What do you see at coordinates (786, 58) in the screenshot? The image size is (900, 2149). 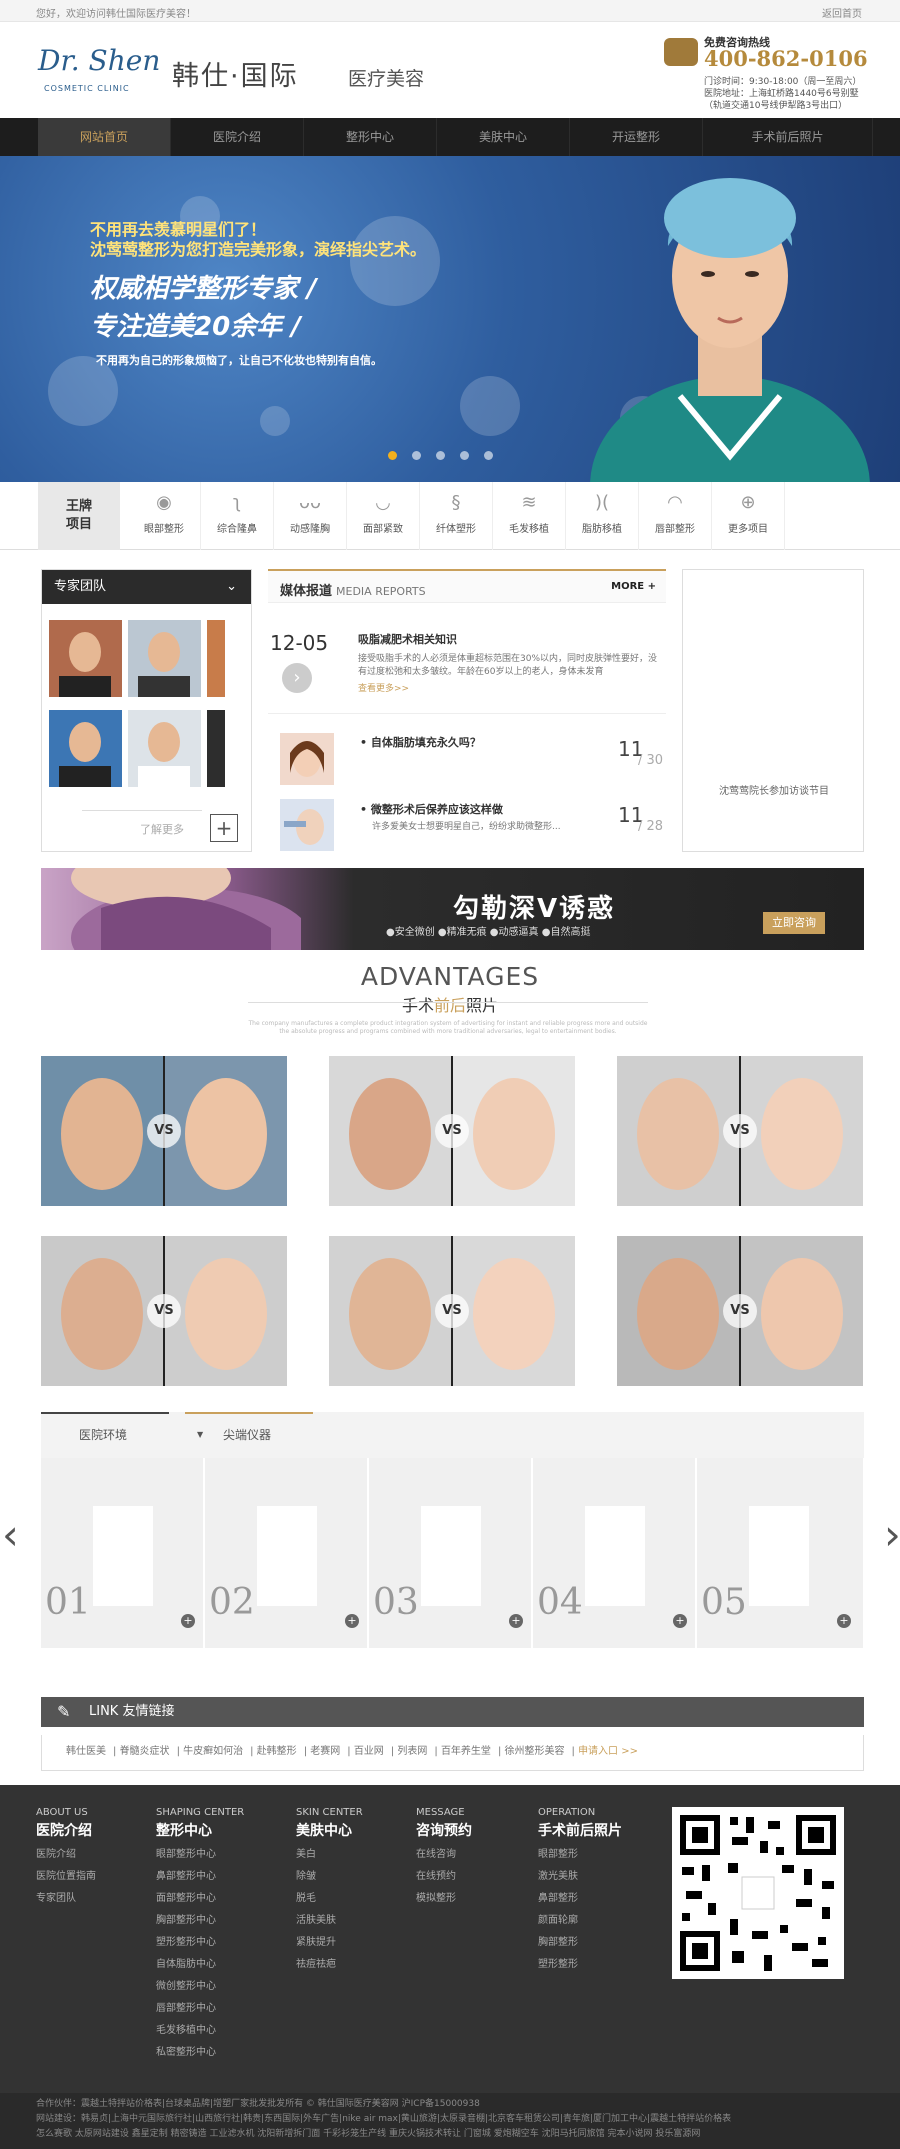 I see `hotline-number: 400-862-0106` at bounding box center [786, 58].